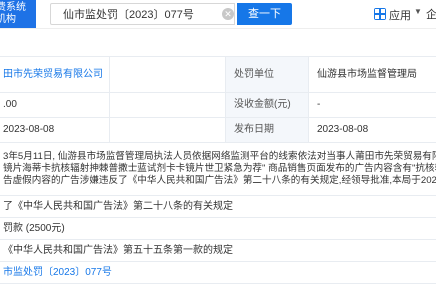 This screenshot has height=290, width=436. I want to click on company-menu: 企, so click(431, 14).